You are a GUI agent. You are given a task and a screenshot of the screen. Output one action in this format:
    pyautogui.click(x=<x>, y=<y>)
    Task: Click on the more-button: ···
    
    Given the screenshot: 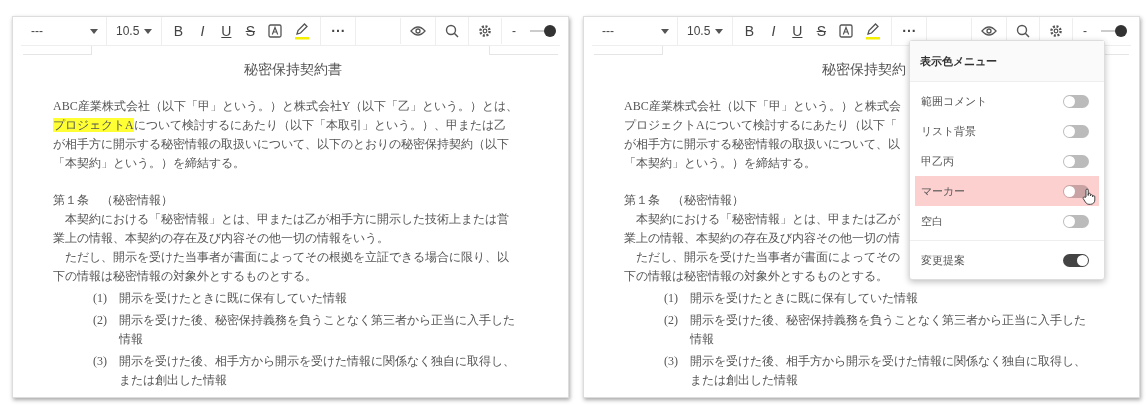 What is the action you would take?
    pyautogui.click(x=339, y=31)
    